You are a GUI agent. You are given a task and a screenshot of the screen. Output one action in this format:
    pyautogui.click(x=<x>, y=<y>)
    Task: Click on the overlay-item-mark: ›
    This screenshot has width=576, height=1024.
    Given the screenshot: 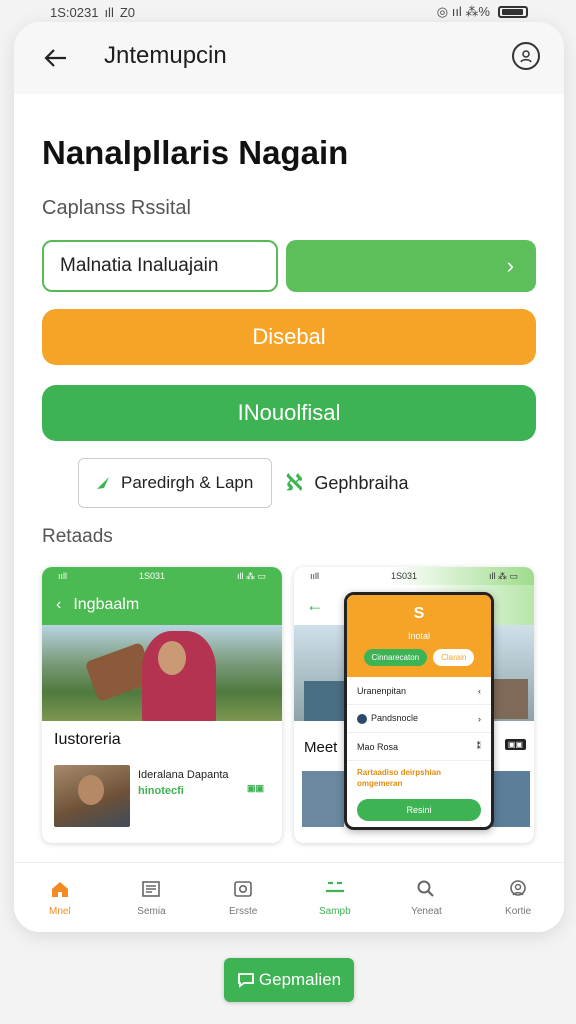 What is the action you would take?
    pyautogui.click(x=479, y=718)
    